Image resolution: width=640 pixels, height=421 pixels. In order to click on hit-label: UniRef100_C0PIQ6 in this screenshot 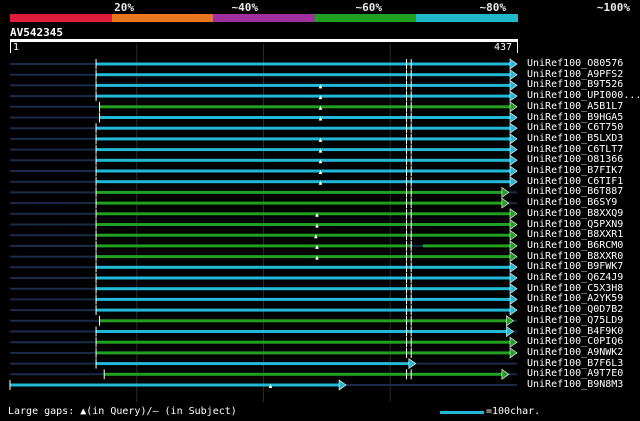, I will do `click(575, 341)`.